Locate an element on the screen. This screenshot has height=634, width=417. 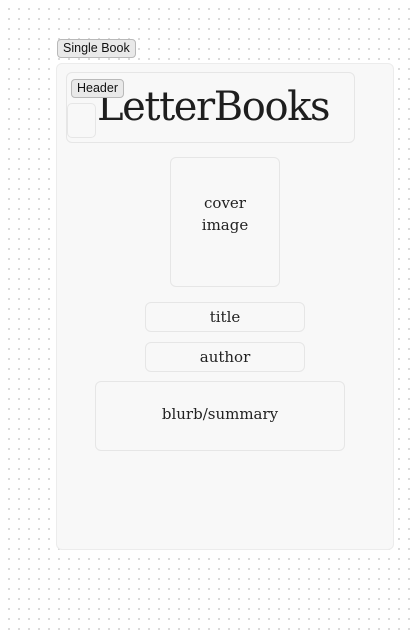
logo-placeholder-icon is located at coordinates (81, 120).